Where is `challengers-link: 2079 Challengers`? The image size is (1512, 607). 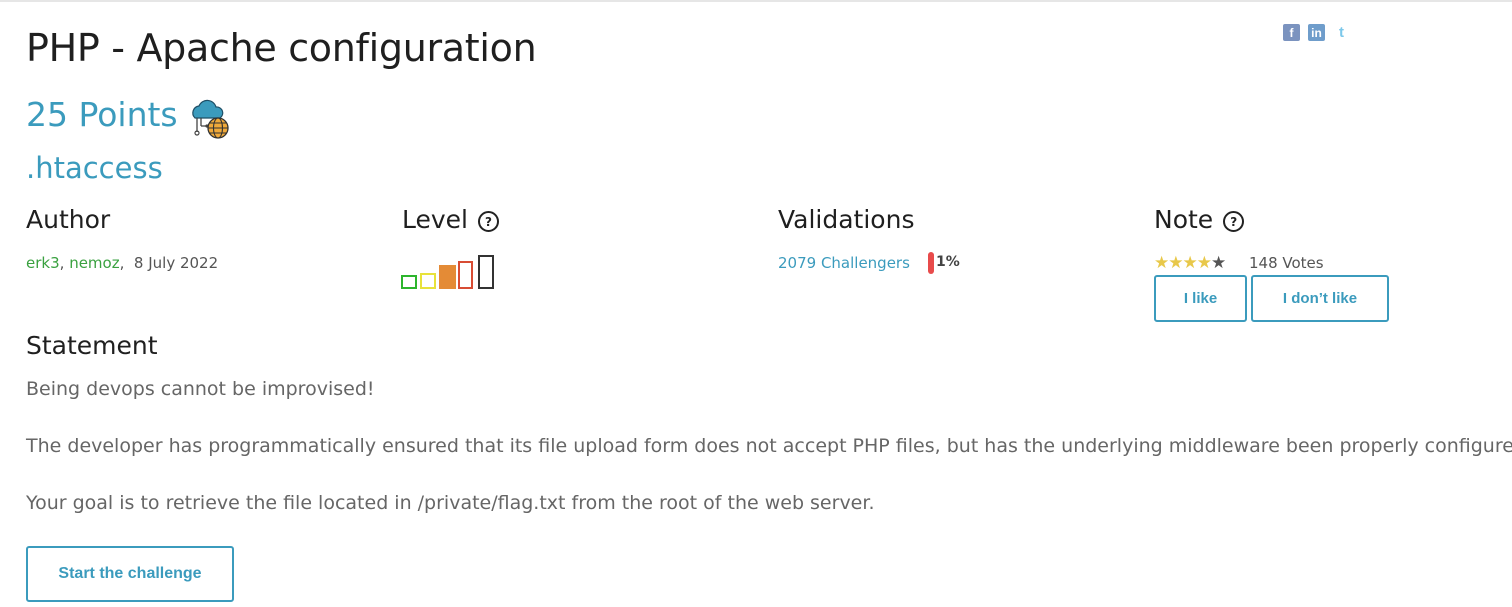 challengers-link: 2079 Challengers is located at coordinates (844, 263).